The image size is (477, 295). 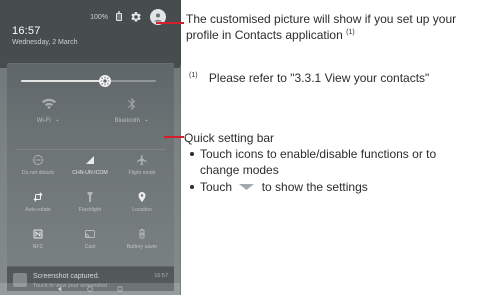 I want to click on brightness-knob, so click(x=104, y=81).